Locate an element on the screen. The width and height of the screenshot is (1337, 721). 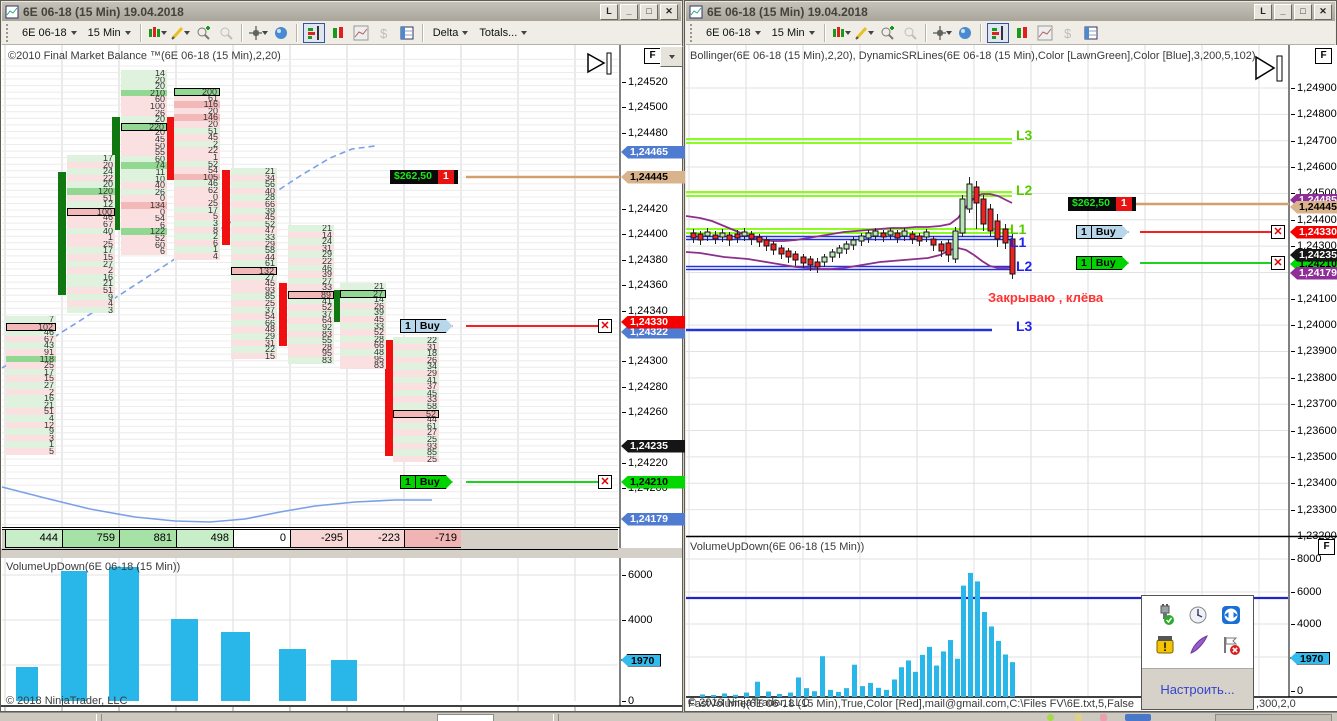
sr-level-label-blue: L2 is located at coordinates (1024, 266).